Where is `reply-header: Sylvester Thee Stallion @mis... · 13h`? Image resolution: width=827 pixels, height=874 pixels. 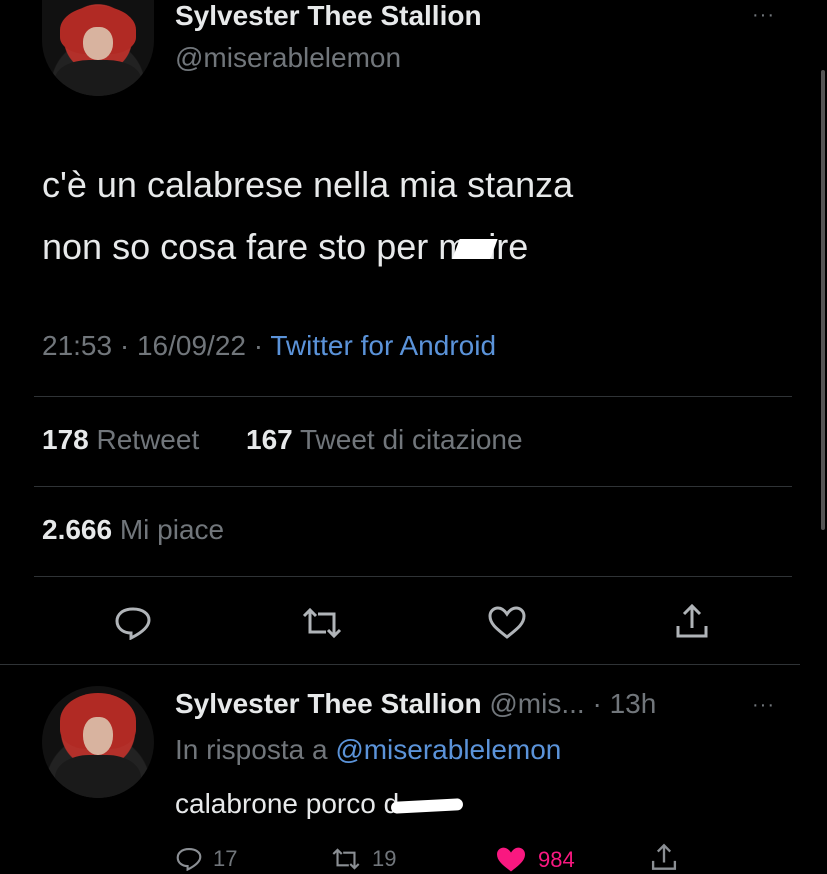
reply-header: Sylvester Thee Stallion @mis... · 13h is located at coordinates (415, 704).